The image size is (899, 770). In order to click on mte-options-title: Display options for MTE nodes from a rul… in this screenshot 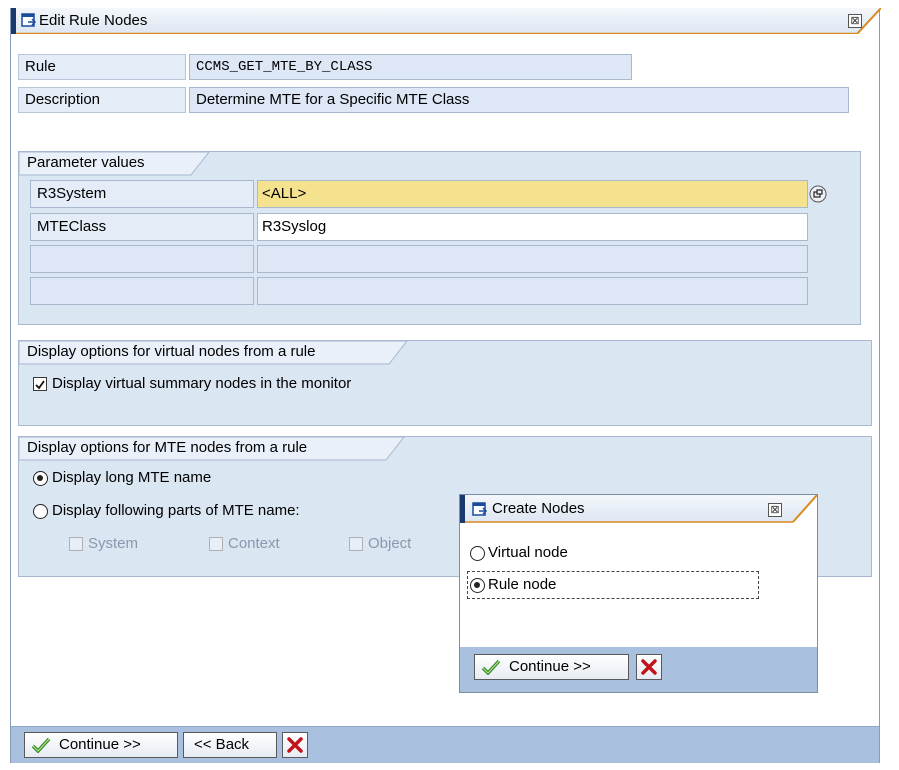, I will do `click(167, 447)`.